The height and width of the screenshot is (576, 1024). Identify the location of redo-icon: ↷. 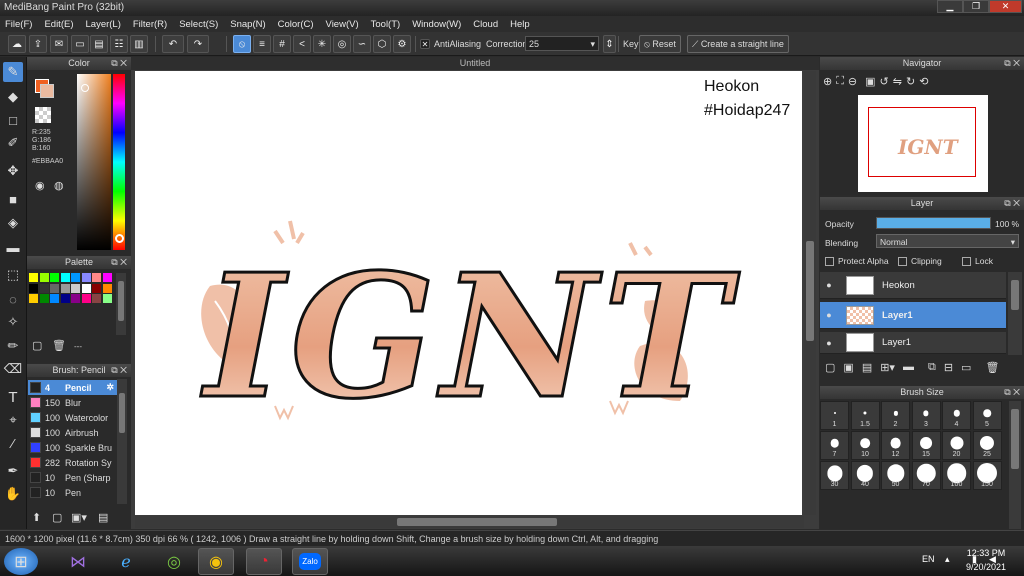
(198, 44).